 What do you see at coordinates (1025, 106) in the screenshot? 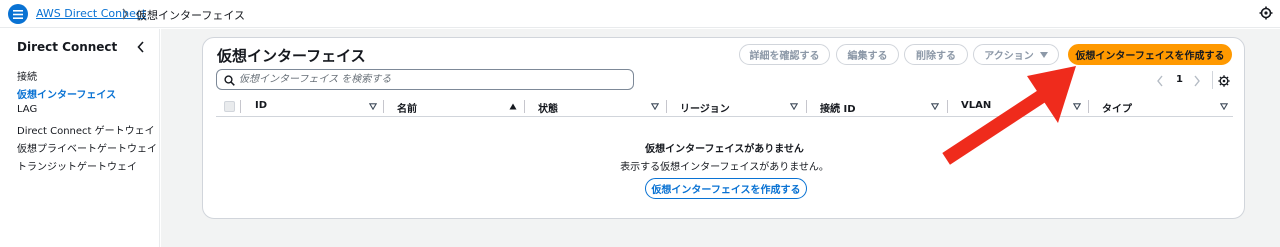
I see `column-header-vlan: VLAN` at bounding box center [1025, 106].